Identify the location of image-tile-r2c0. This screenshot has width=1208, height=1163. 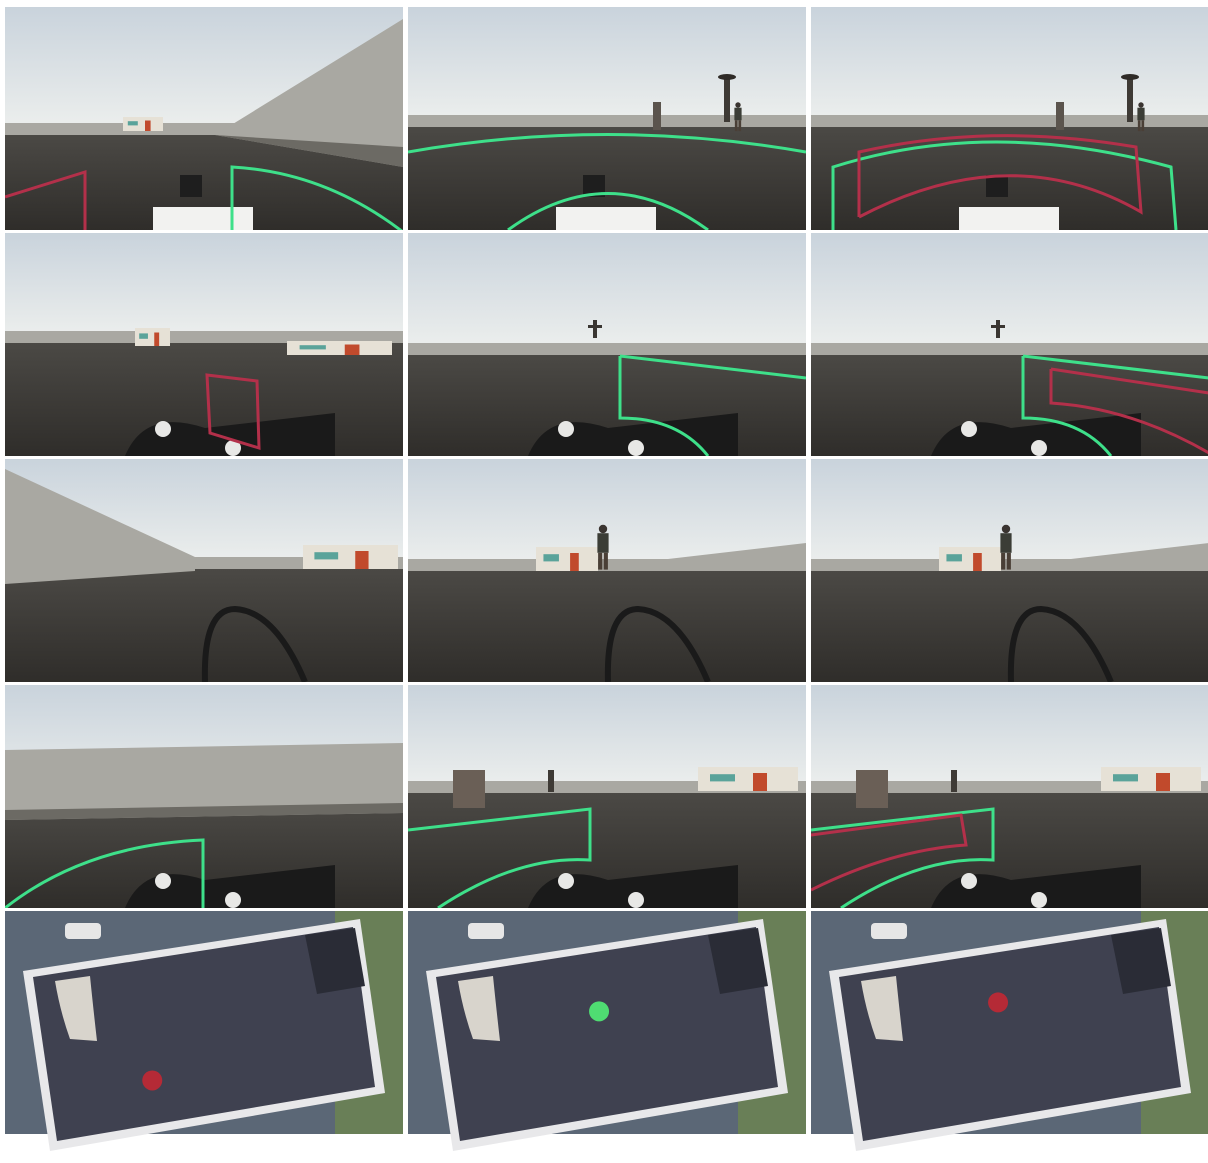
(204, 570).